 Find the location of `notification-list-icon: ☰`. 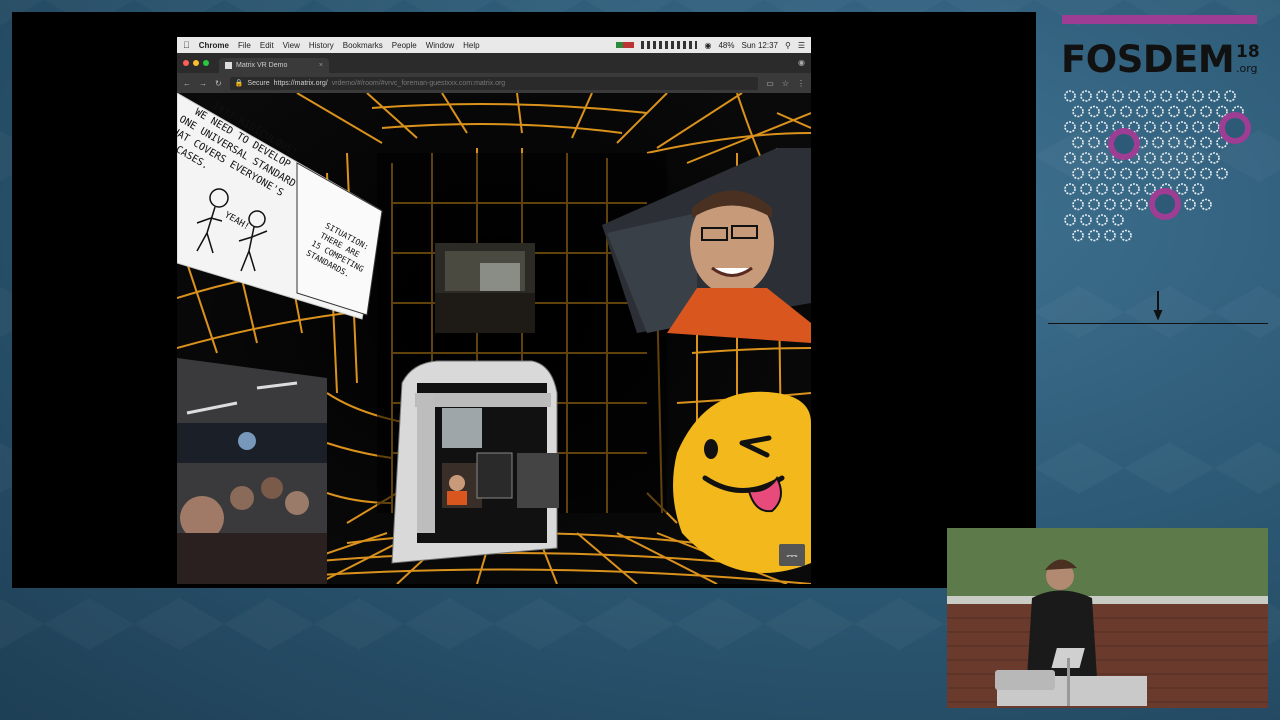

notification-list-icon: ☰ is located at coordinates (801, 45).